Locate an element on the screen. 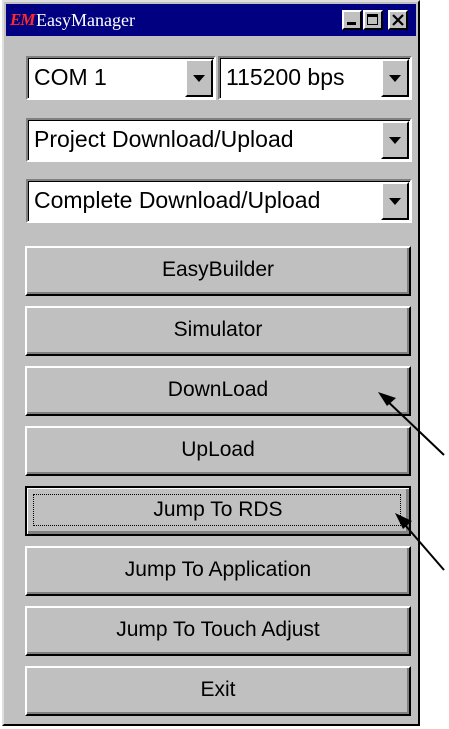 The height and width of the screenshot is (729, 449). close-icon is located at coordinates (398, 20).